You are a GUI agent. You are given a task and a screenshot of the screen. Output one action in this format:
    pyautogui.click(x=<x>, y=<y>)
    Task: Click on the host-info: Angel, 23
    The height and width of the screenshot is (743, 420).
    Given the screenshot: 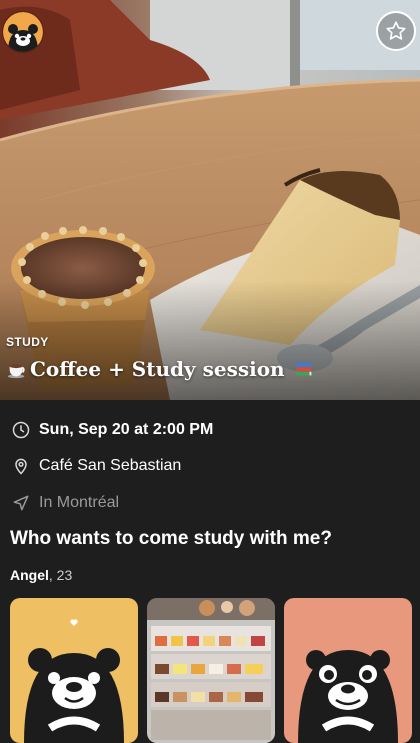 What is the action you would take?
    pyautogui.click(x=41, y=575)
    